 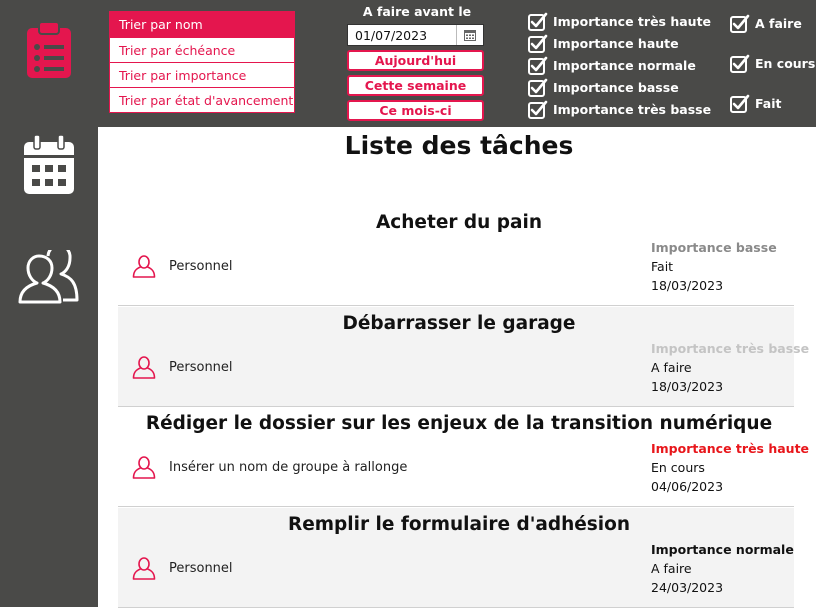 I want to click on filter-importance-very-low: Importance très basse, so click(x=619, y=109).